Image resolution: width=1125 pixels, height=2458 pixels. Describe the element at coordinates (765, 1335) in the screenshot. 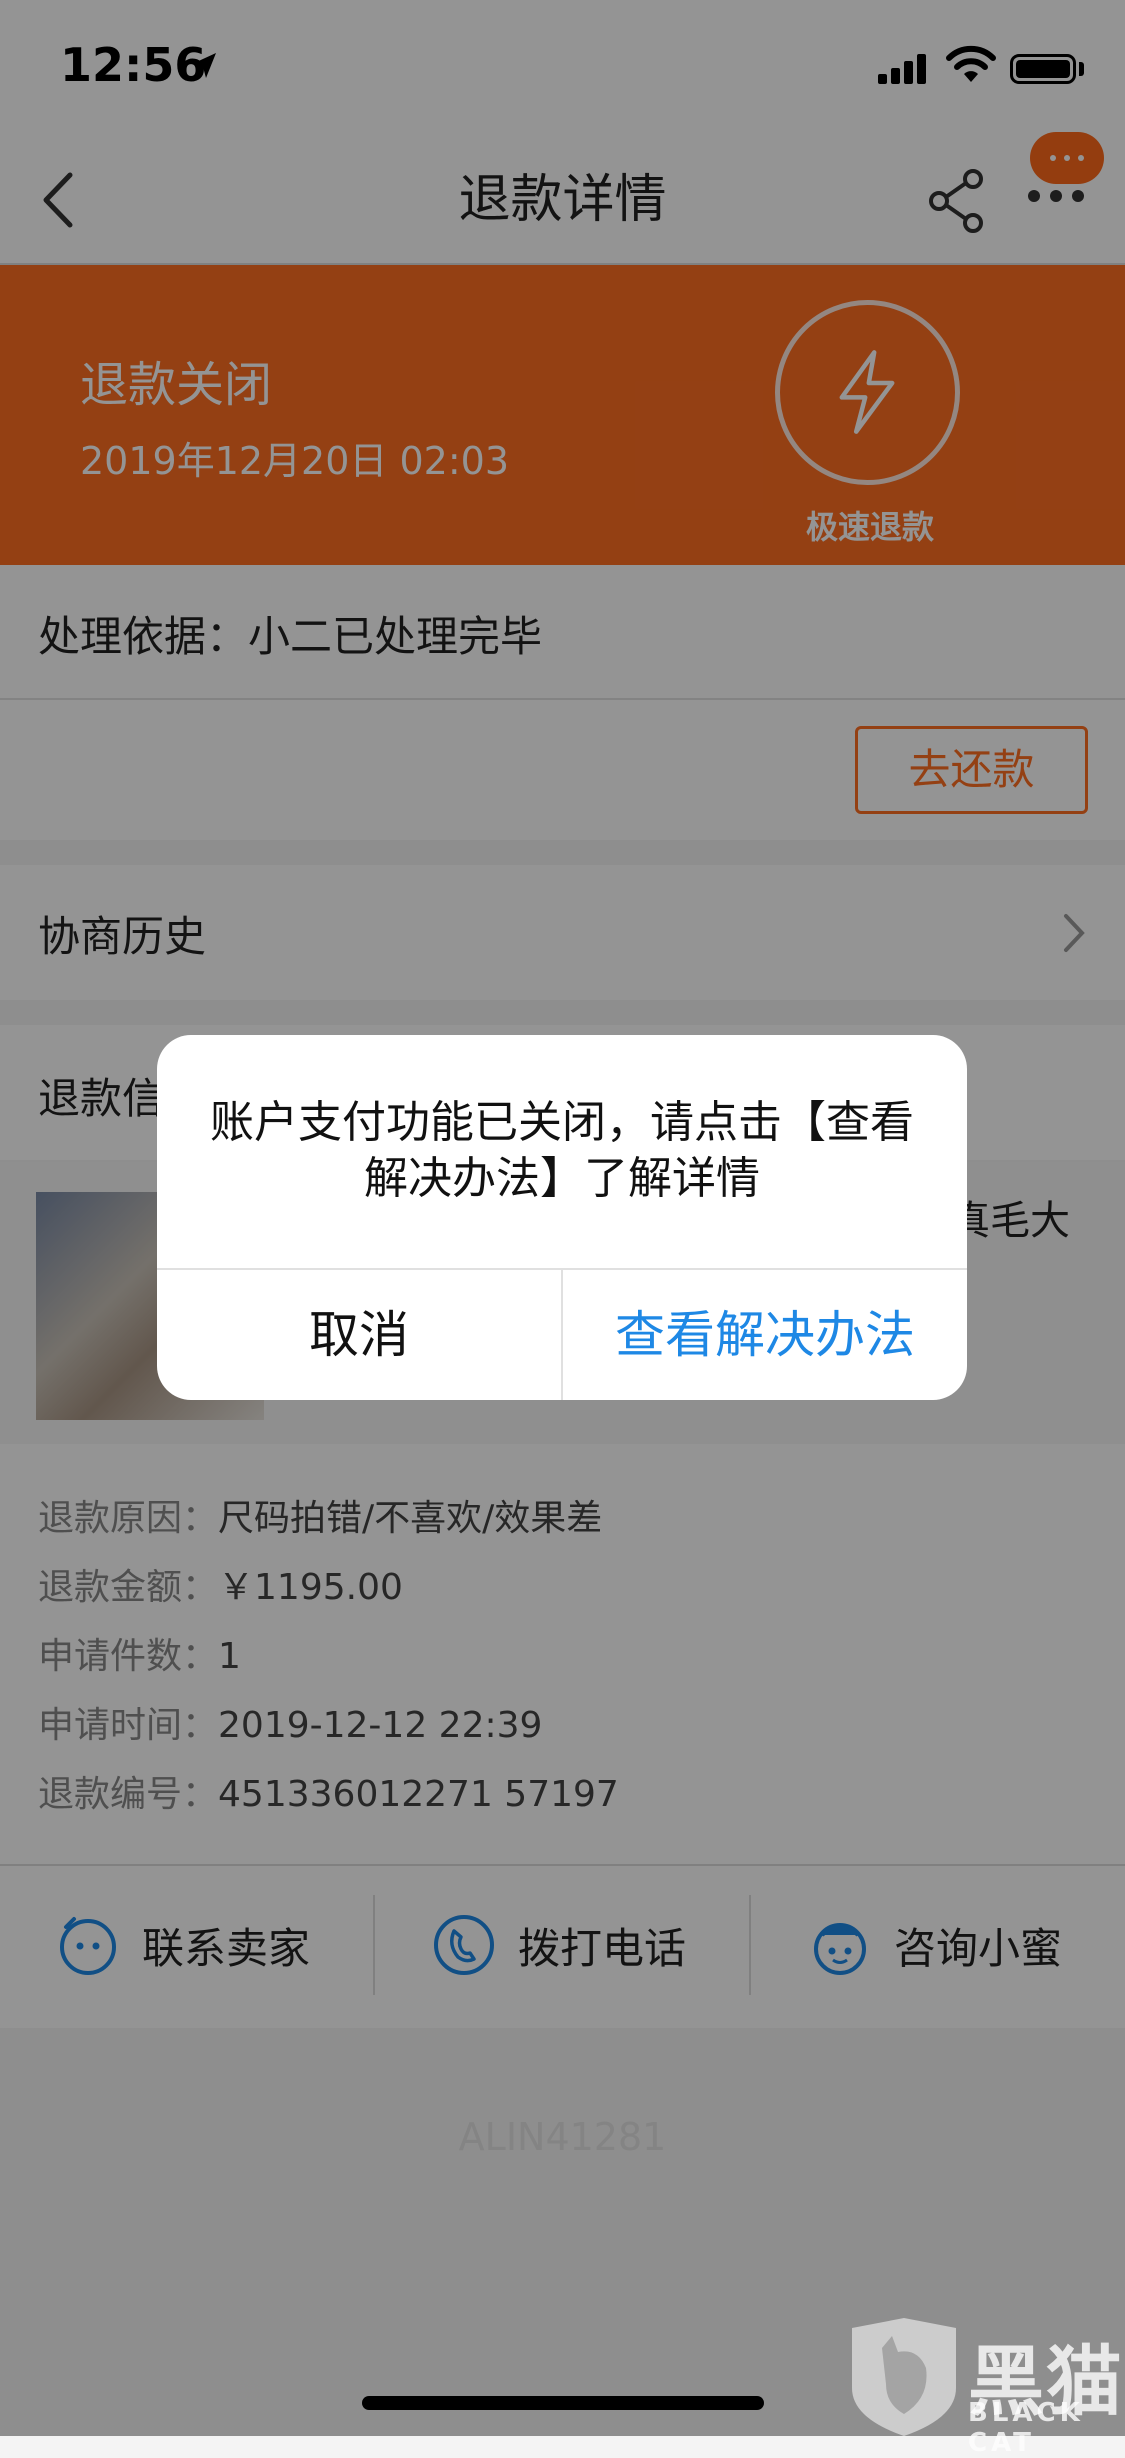

I see `dialog-view-solution-button: 查看解决办法` at that location.